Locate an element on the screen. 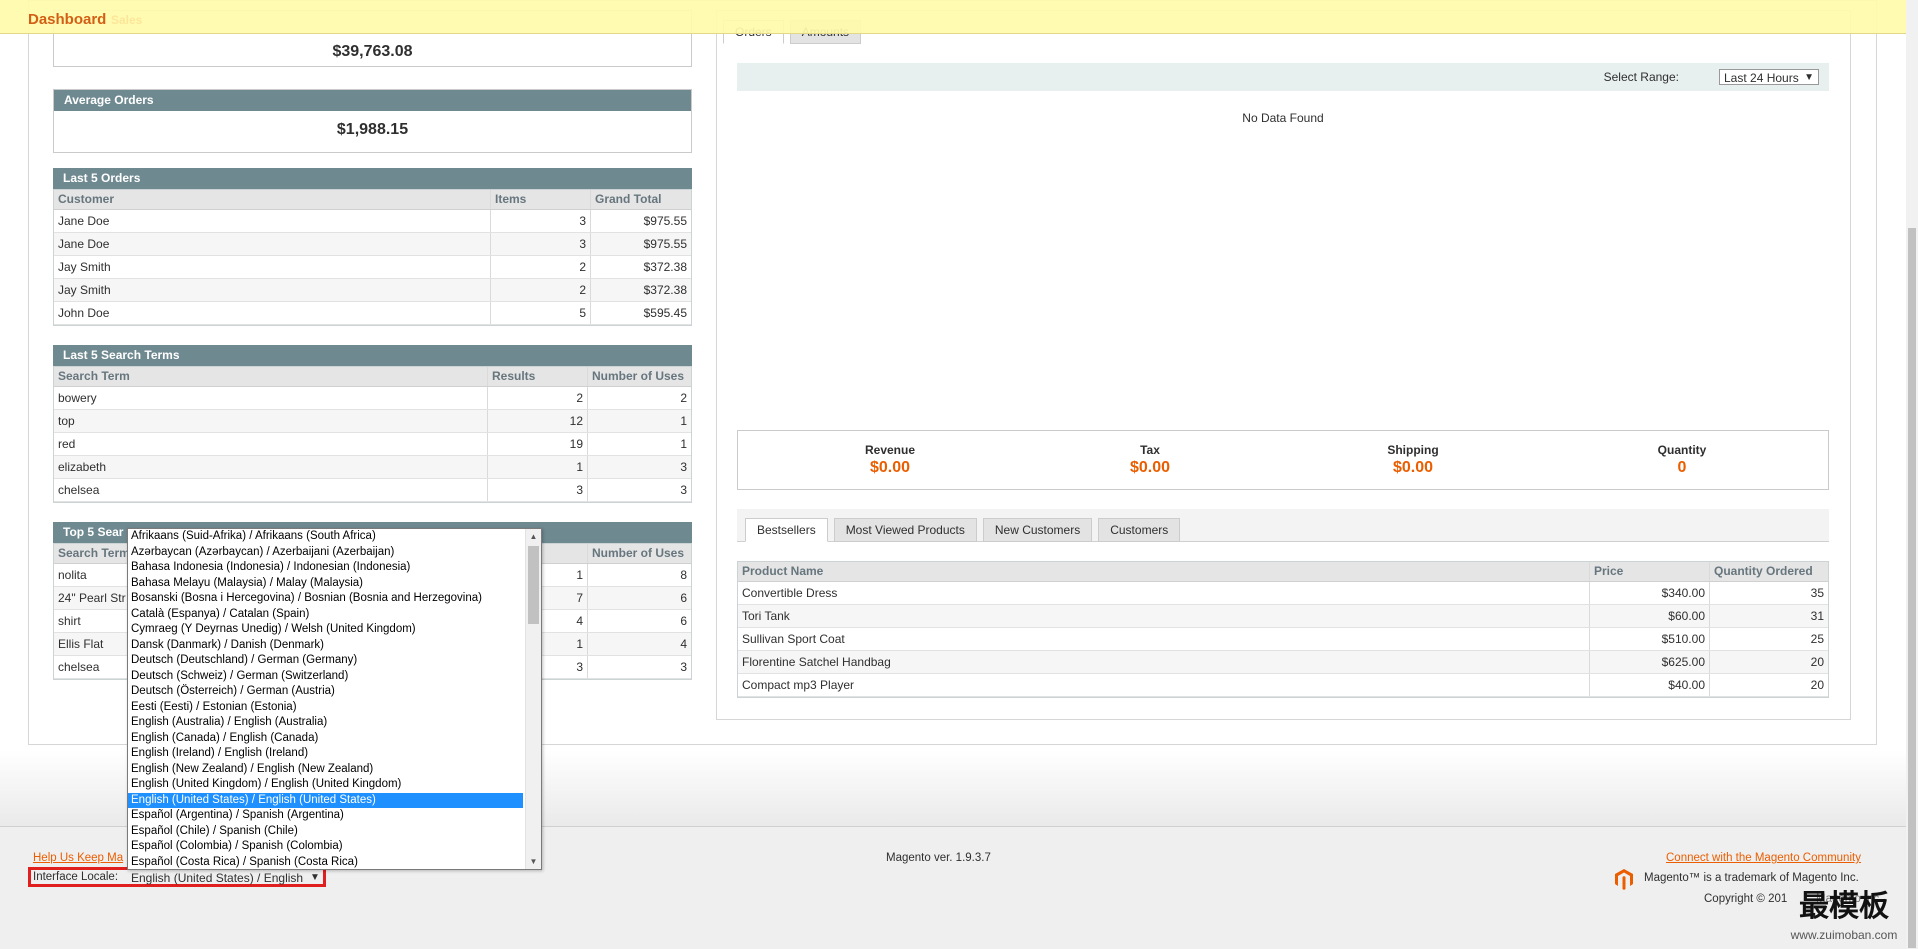 The width and height of the screenshot is (1918, 949). col-price: Price is located at coordinates (1650, 571).